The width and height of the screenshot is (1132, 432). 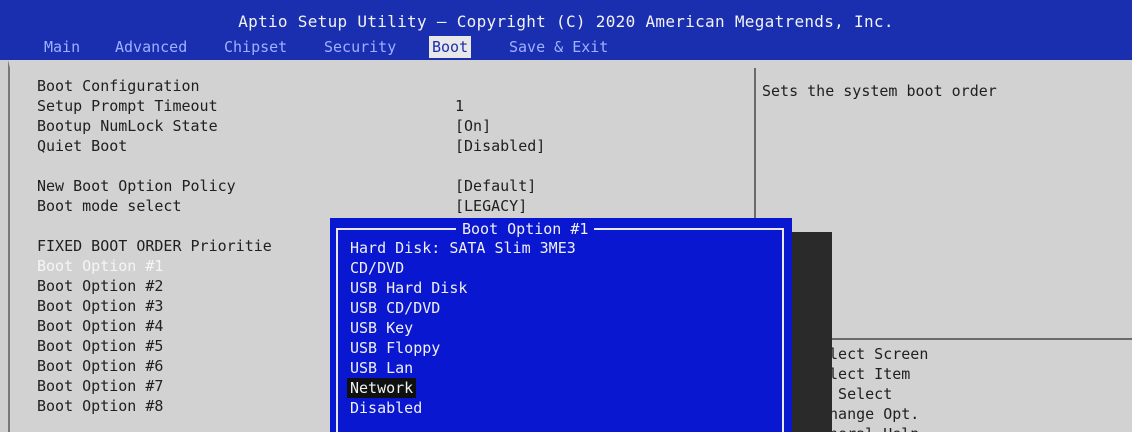 I want to click on setup-prompt-timeout-label: Setup Prompt Timeout, so click(x=127, y=106).